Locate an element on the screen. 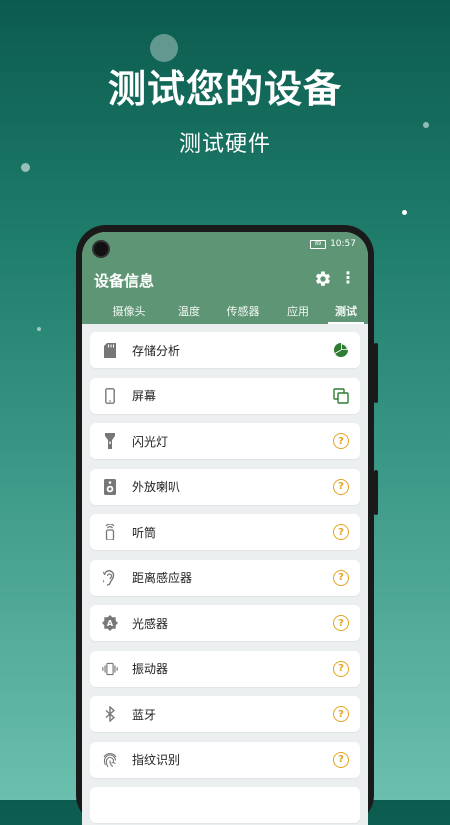 The height and width of the screenshot is (825, 450). test-item-fingerprint: 指纹识别 ? is located at coordinates (225, 759).